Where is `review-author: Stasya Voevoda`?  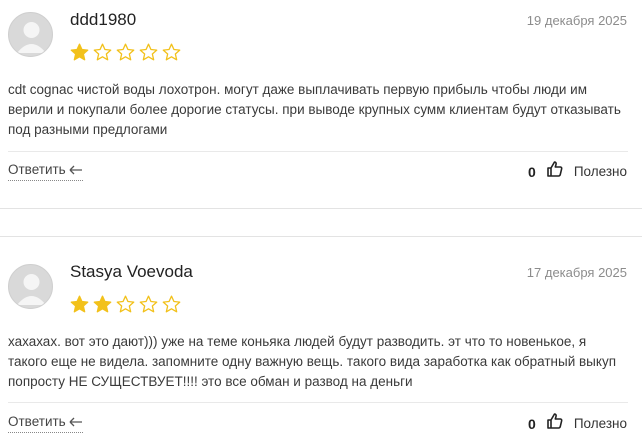 review-author: Stasya Voevoda is located at coordinates (131, 272).